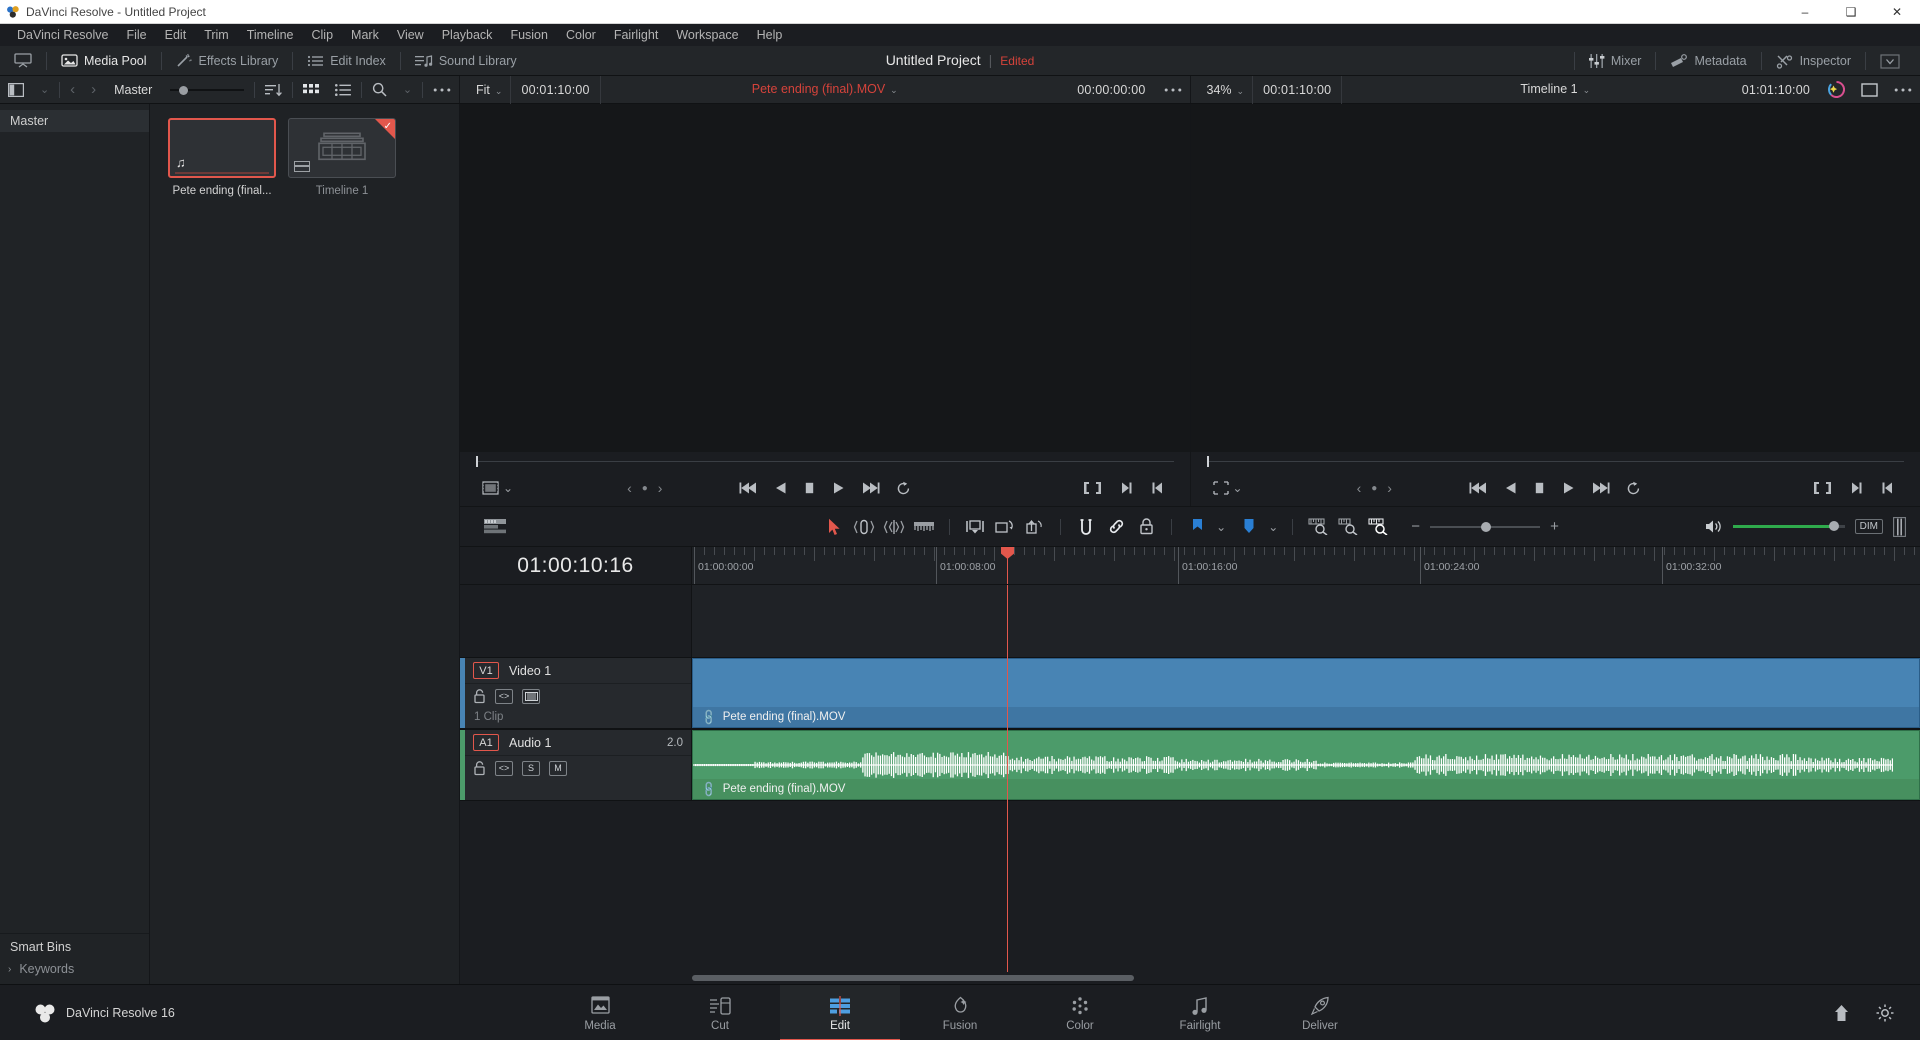 The width and height of the screenshot is (1920, 1040). What do you see at coordinates (1851, 12) in the screenshot?
I see `maximize-button: ❑` at bounding box center [1851, 12].